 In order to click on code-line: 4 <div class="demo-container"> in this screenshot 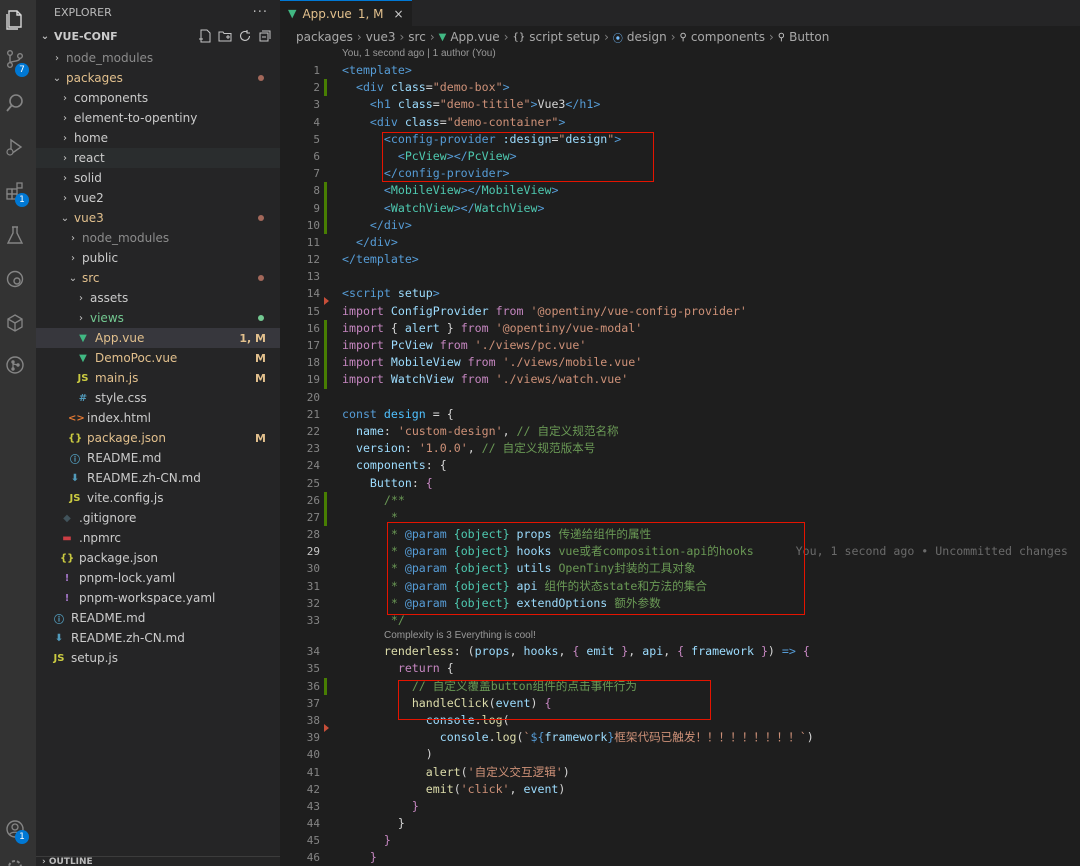, I will do `click(680, 122)`.